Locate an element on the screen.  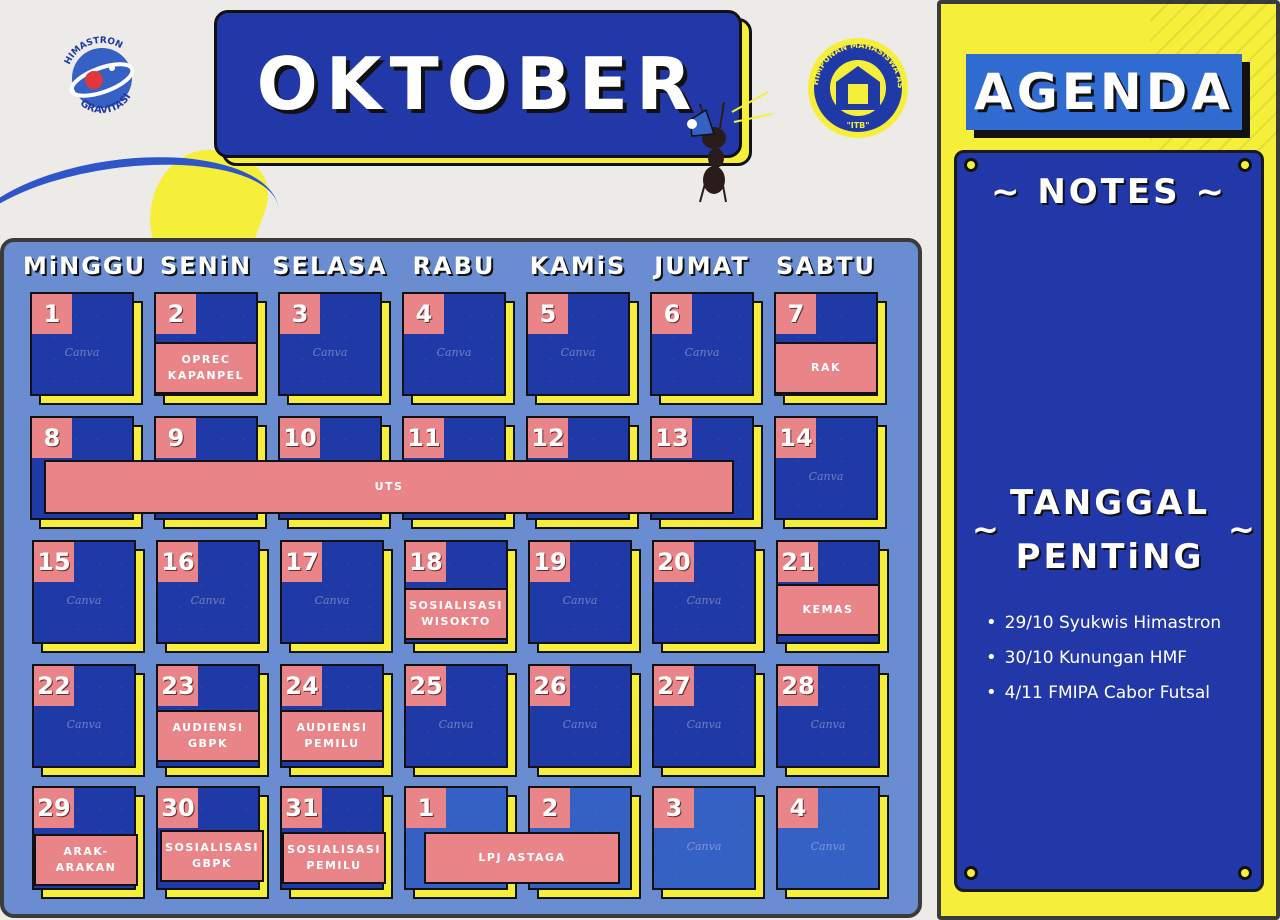
day-header: RABU is located at coordinates (454, 266).